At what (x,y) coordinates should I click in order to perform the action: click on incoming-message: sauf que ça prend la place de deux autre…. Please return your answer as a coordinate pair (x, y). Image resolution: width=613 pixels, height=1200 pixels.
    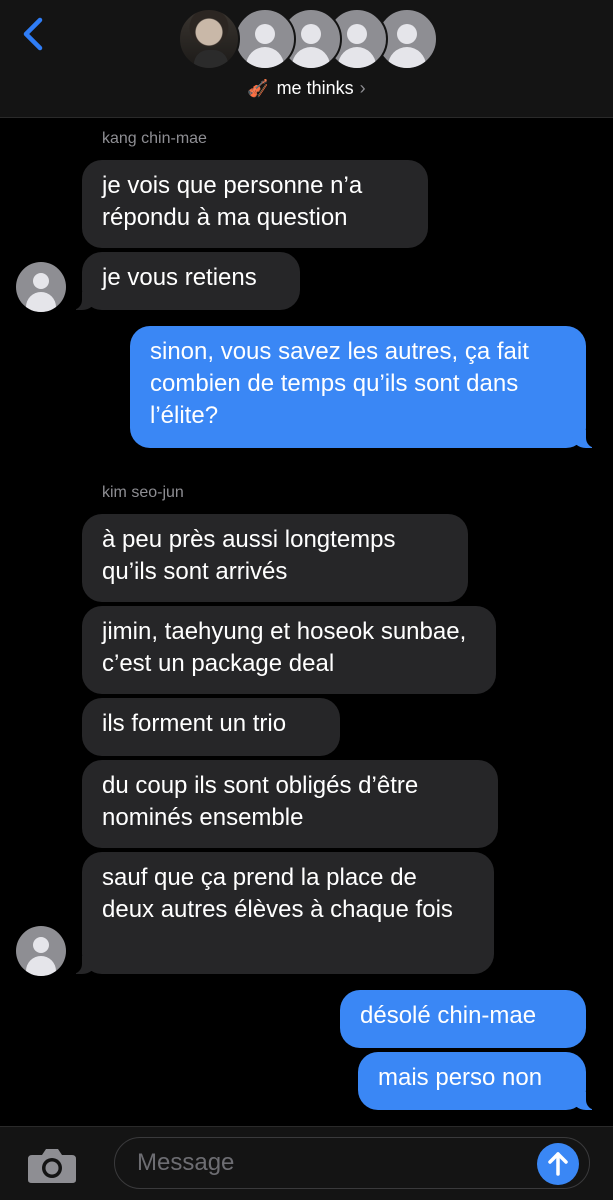
    Looking at the image, I should click on (282, 913).